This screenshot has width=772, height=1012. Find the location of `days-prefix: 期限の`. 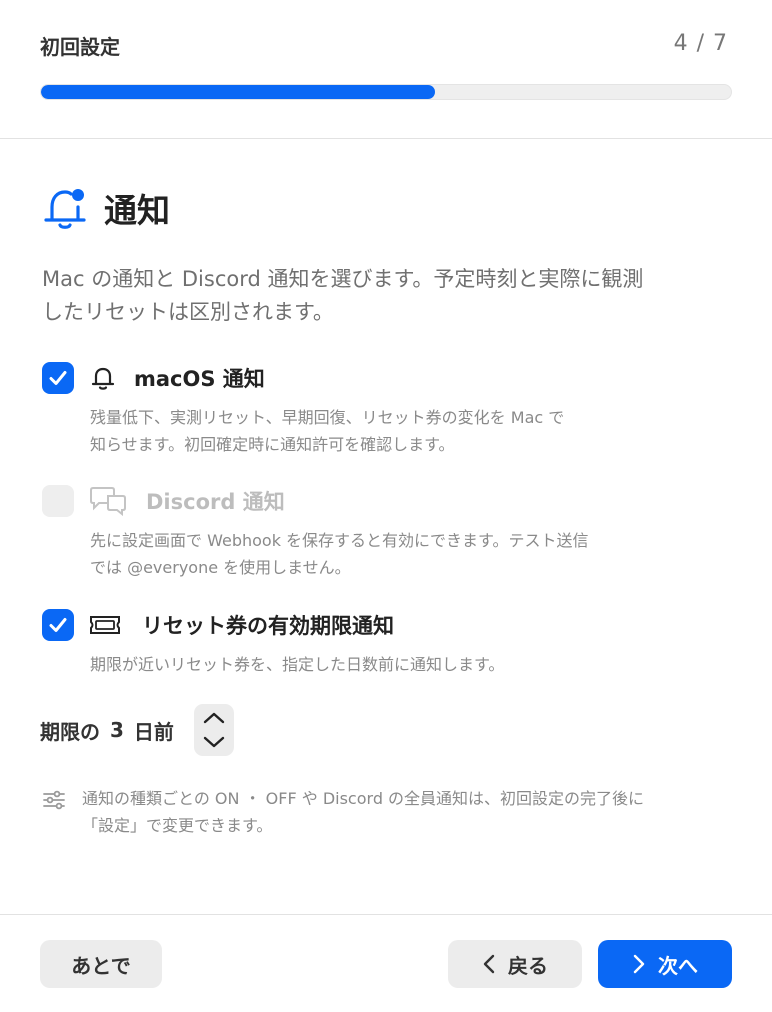

days-prefix: 期限の is located at coordinates (70, 731).